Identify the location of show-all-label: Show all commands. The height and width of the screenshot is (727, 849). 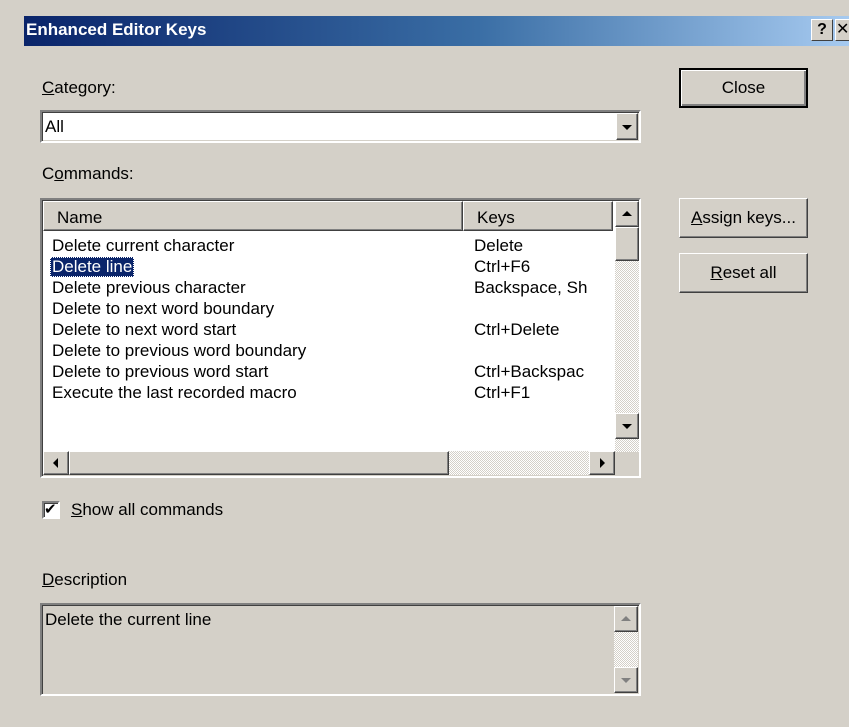
(147, 510).